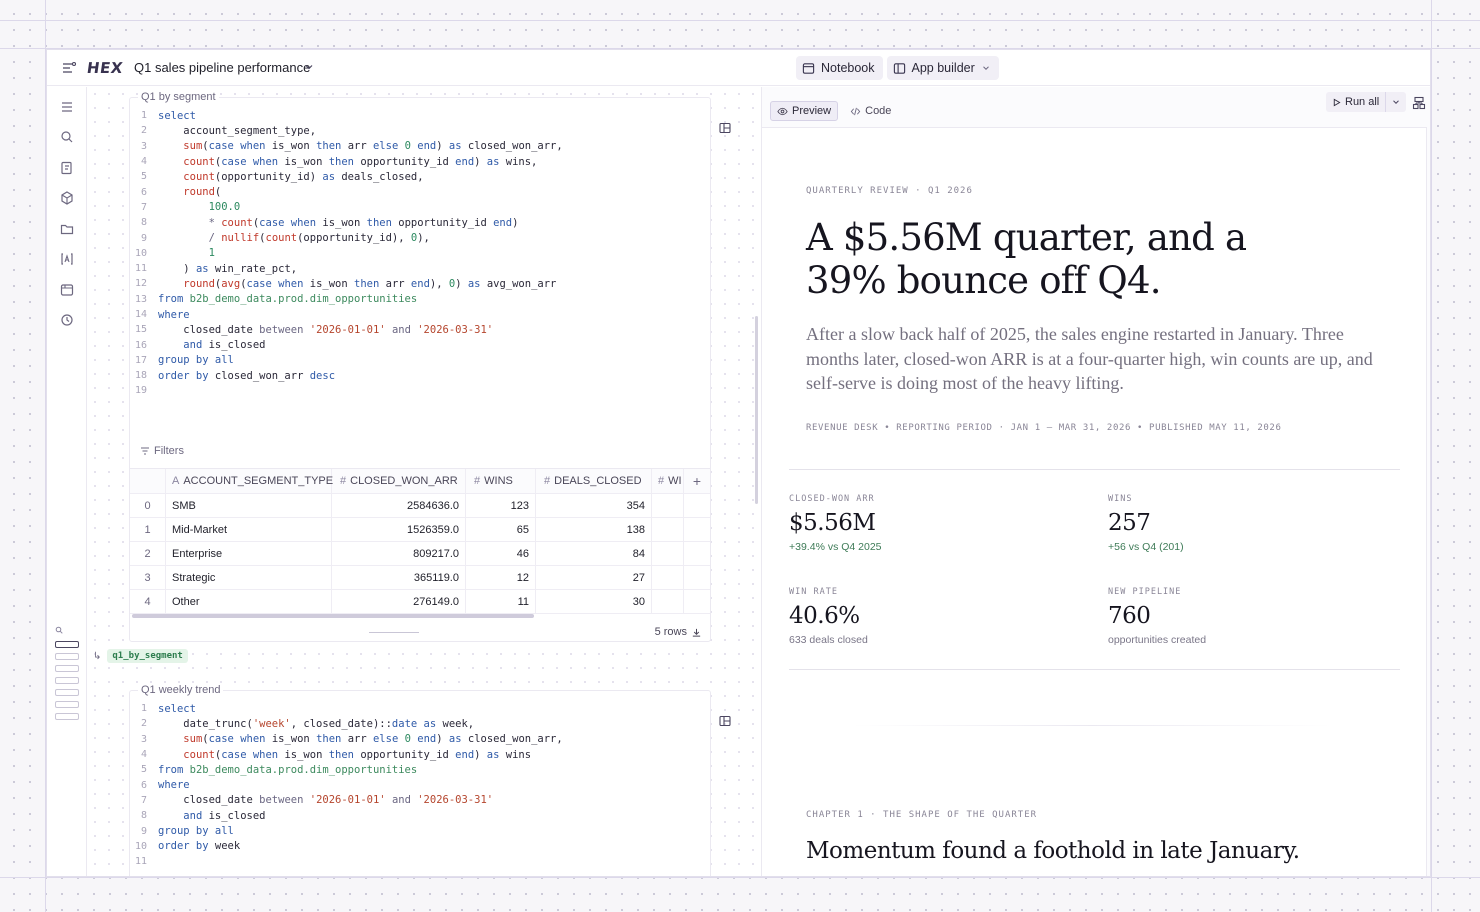 The height and width of the screenshot is (912, 1480). Describe the element at coordinates (594, 553) in the screenshot. I see `table-cell: 84` at that location.